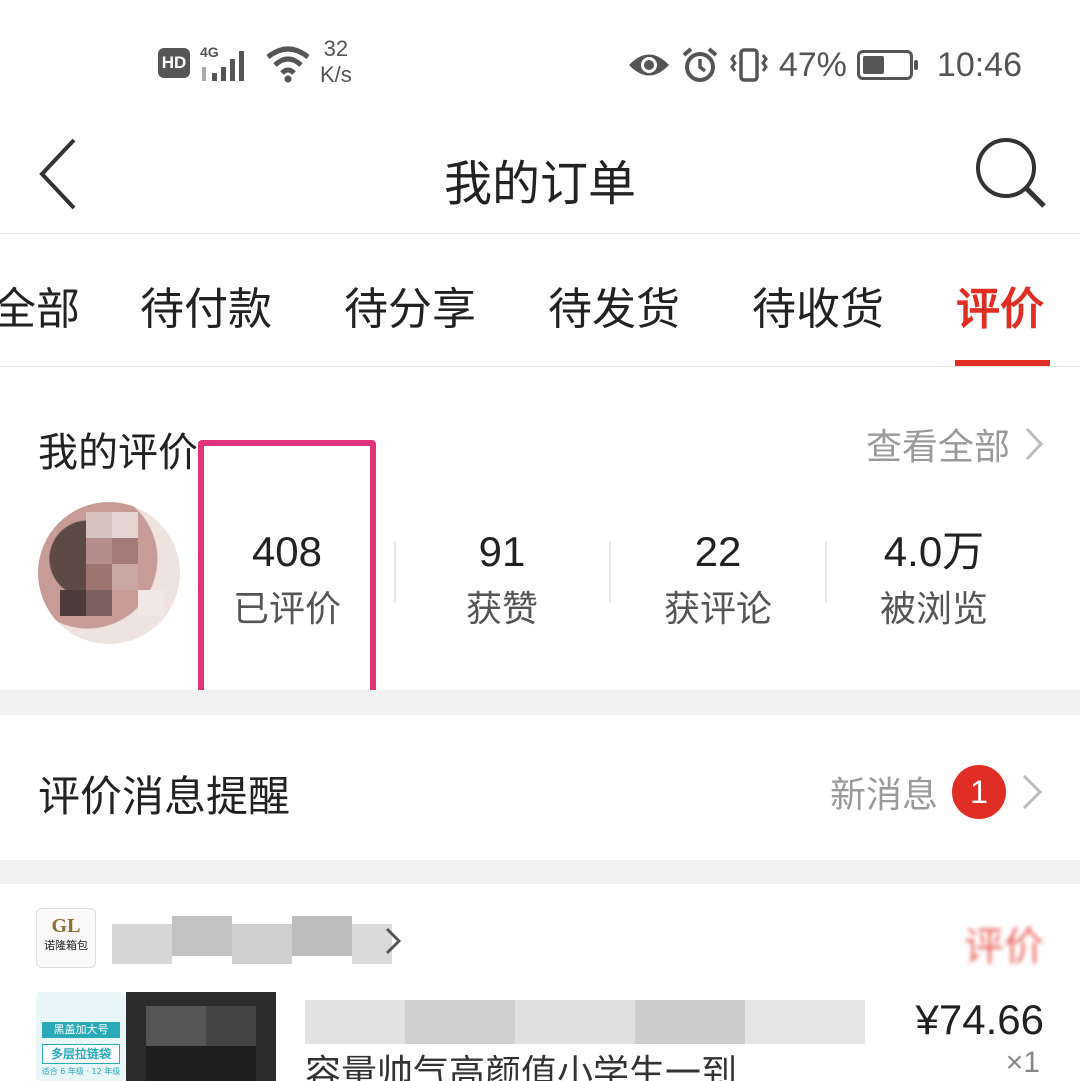  Describe the element at coordinates (1002, 363) in the screenshot. I see `active-tab-indicator` at that location.